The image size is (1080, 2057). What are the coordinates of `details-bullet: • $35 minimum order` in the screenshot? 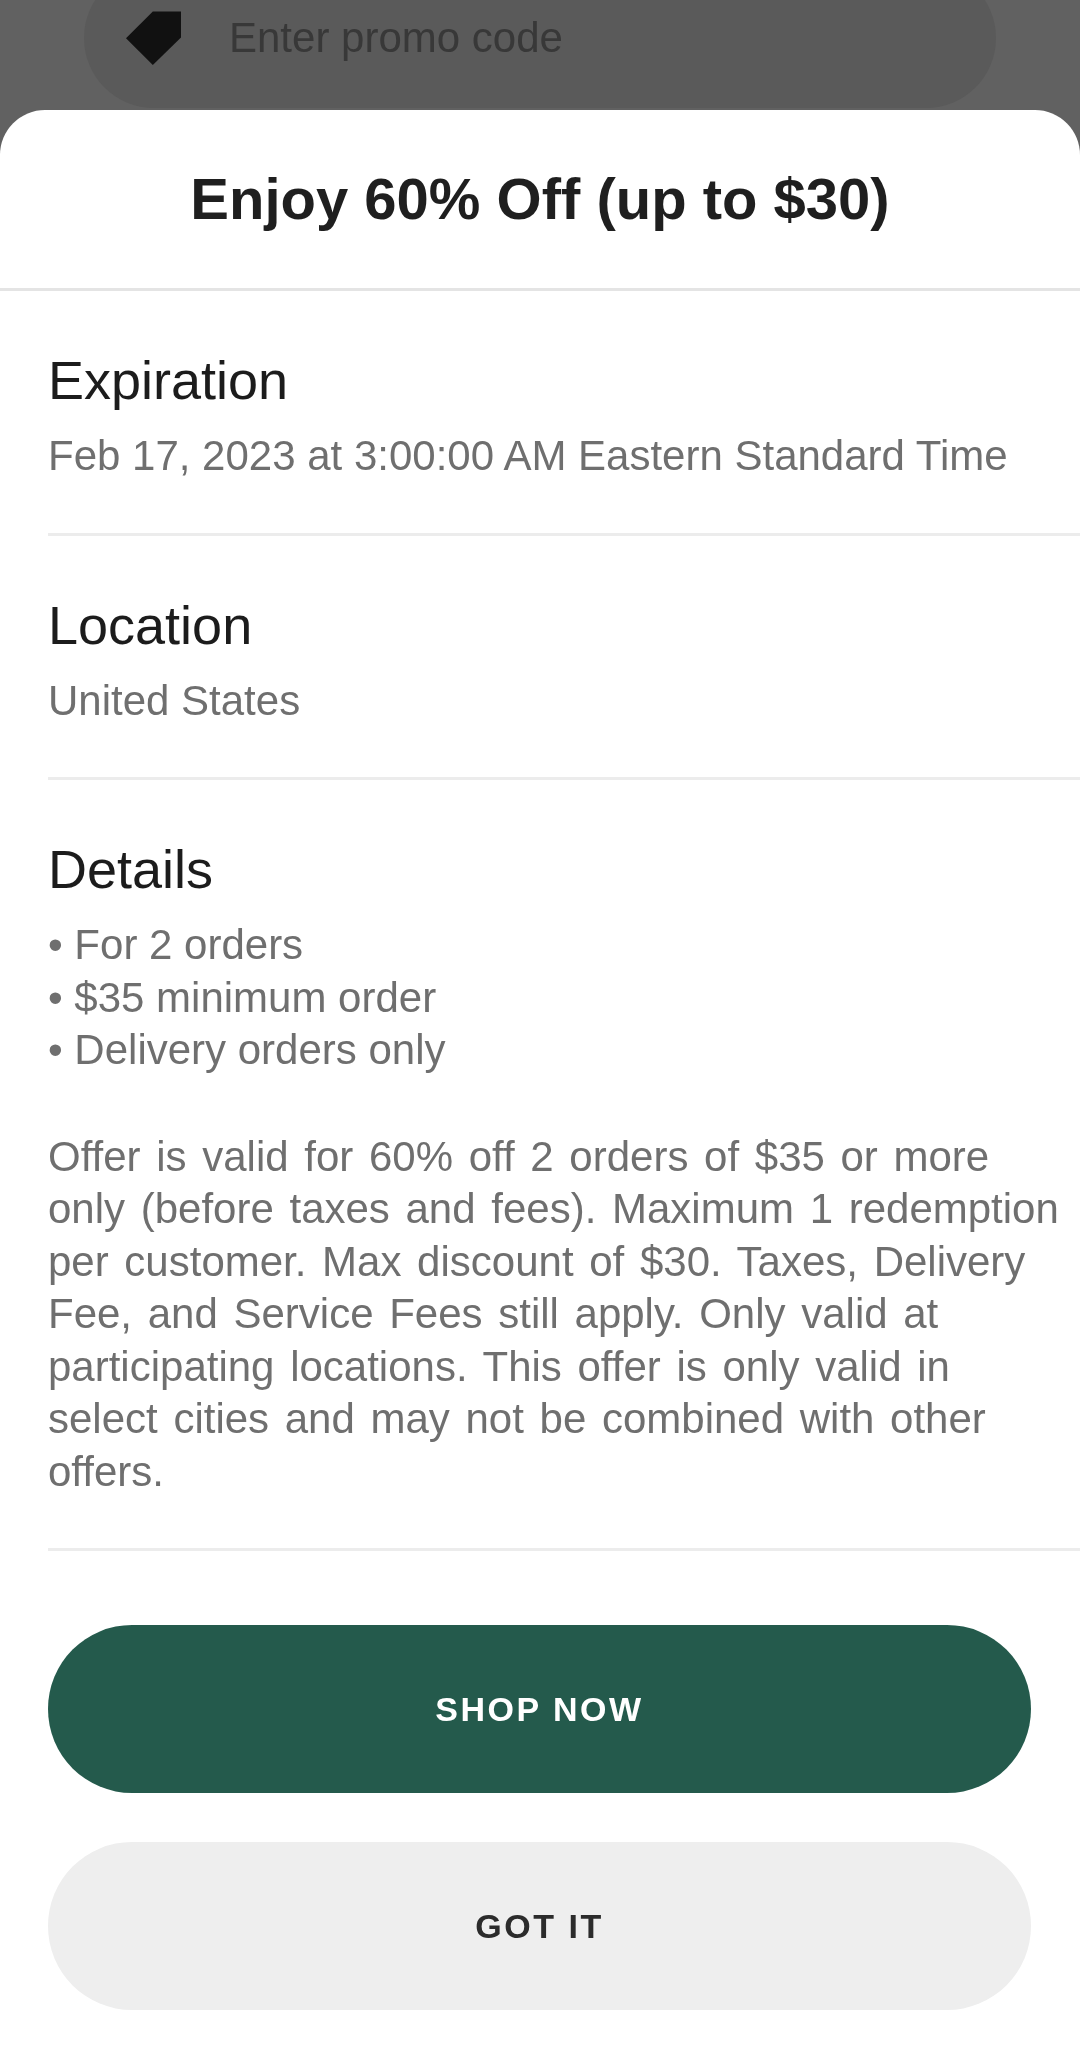 It's located at (242, 997).